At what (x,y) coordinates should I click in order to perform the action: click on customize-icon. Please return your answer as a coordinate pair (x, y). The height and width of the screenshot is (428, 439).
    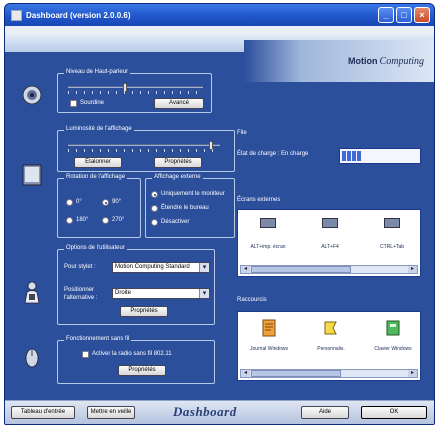
    Looking at the image, I should click on (331, 328).